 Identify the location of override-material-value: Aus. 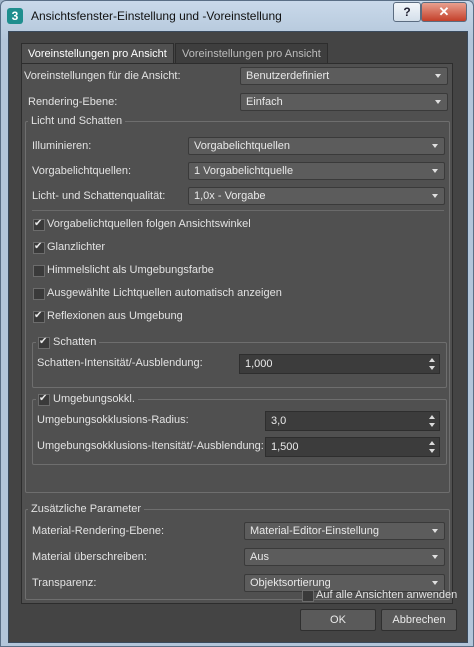
(259, 557).